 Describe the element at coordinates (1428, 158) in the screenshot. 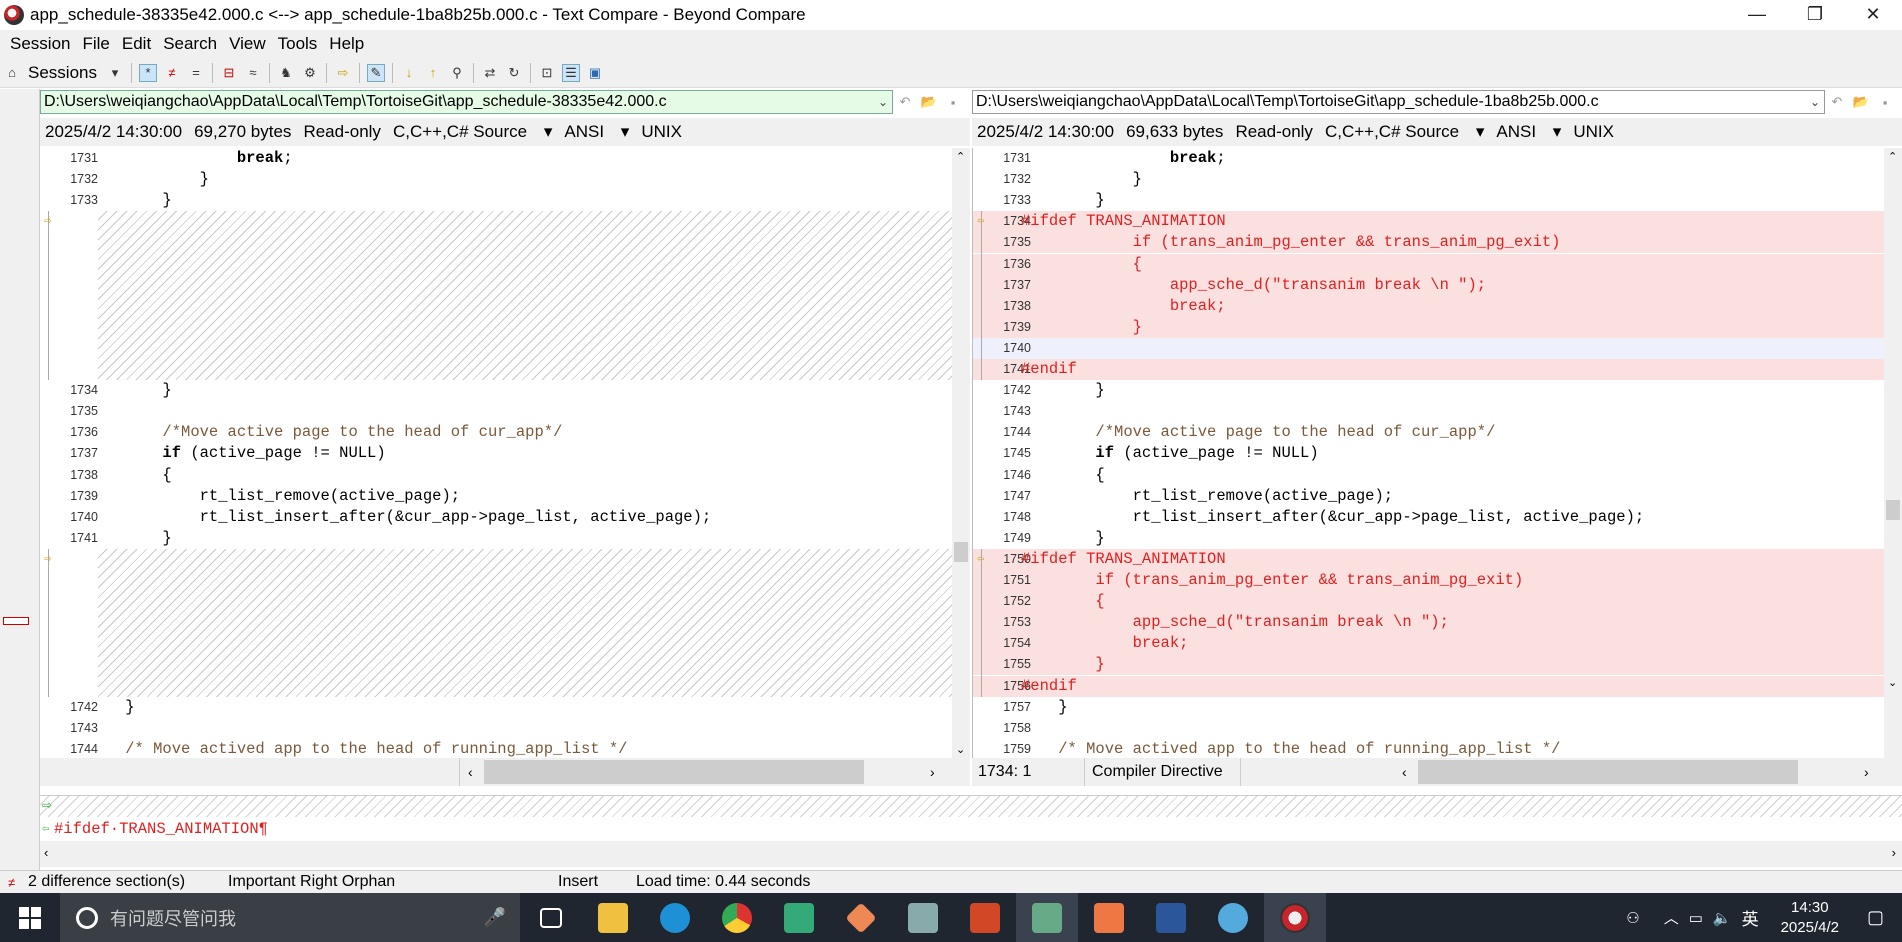

I see `right-code-line: 1731 break;` at that location.